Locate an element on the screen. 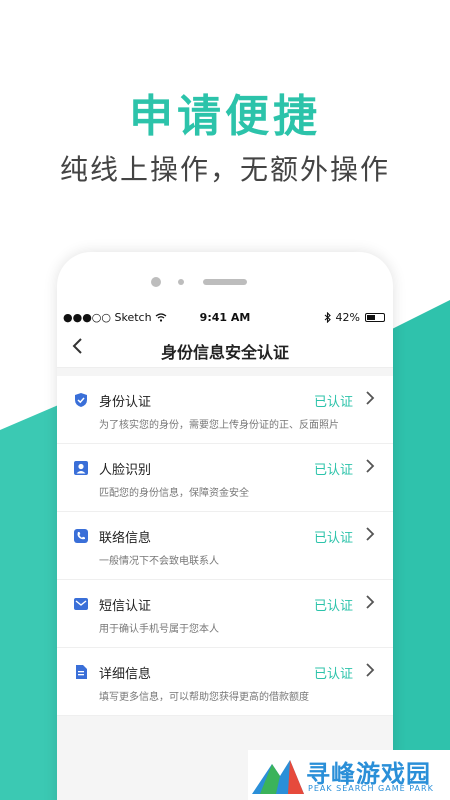 The image size is (450, 800). phone-top-bezel is located at coordinates (225, 280).